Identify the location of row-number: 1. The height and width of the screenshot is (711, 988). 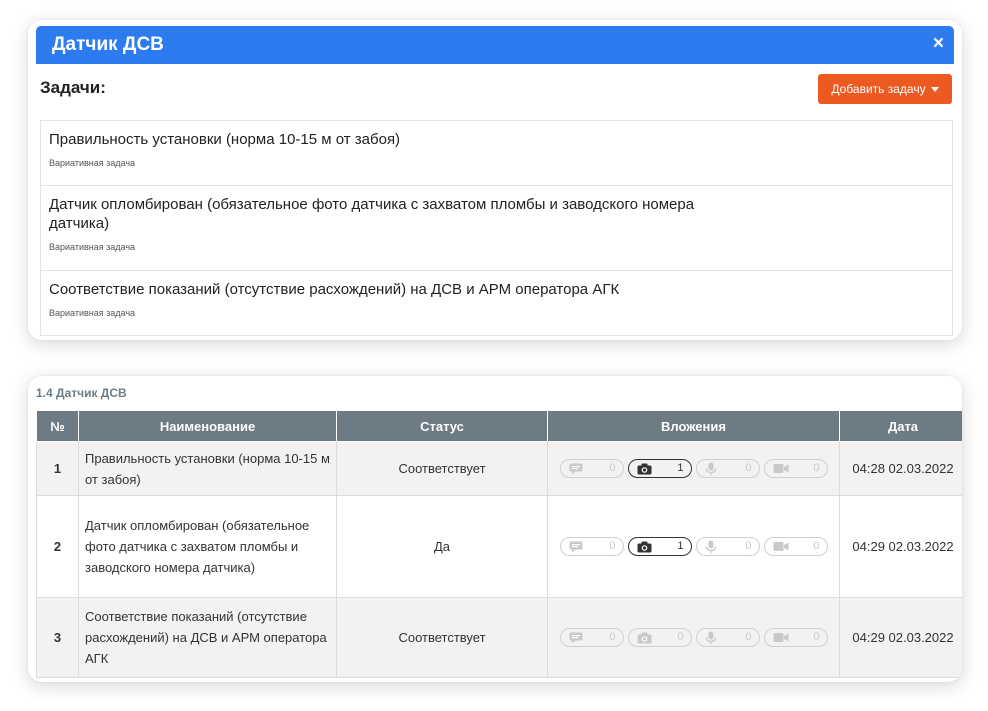
(57, 468).